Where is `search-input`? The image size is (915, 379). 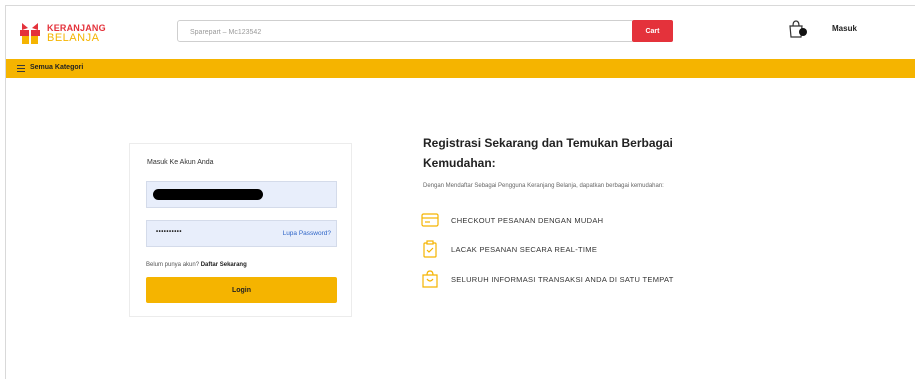
search-input is located at coordinates (405, 32).